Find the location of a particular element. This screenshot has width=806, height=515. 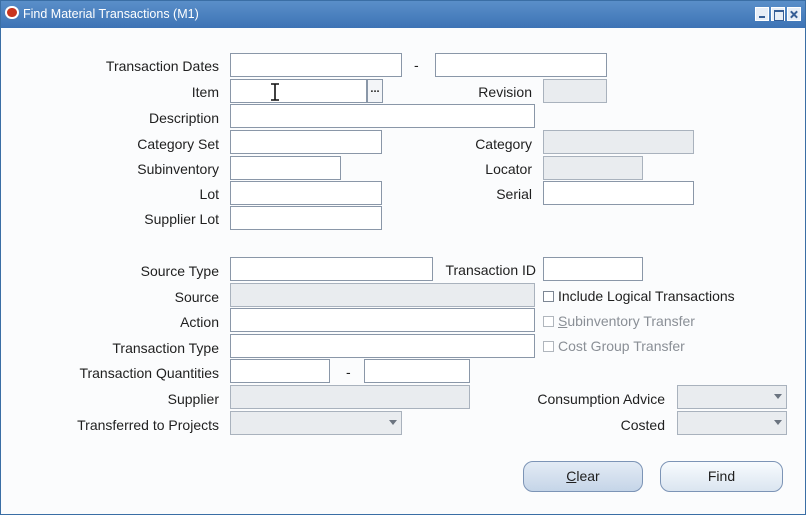

source-type-label: Source Type is located at coordinates (179, 271).